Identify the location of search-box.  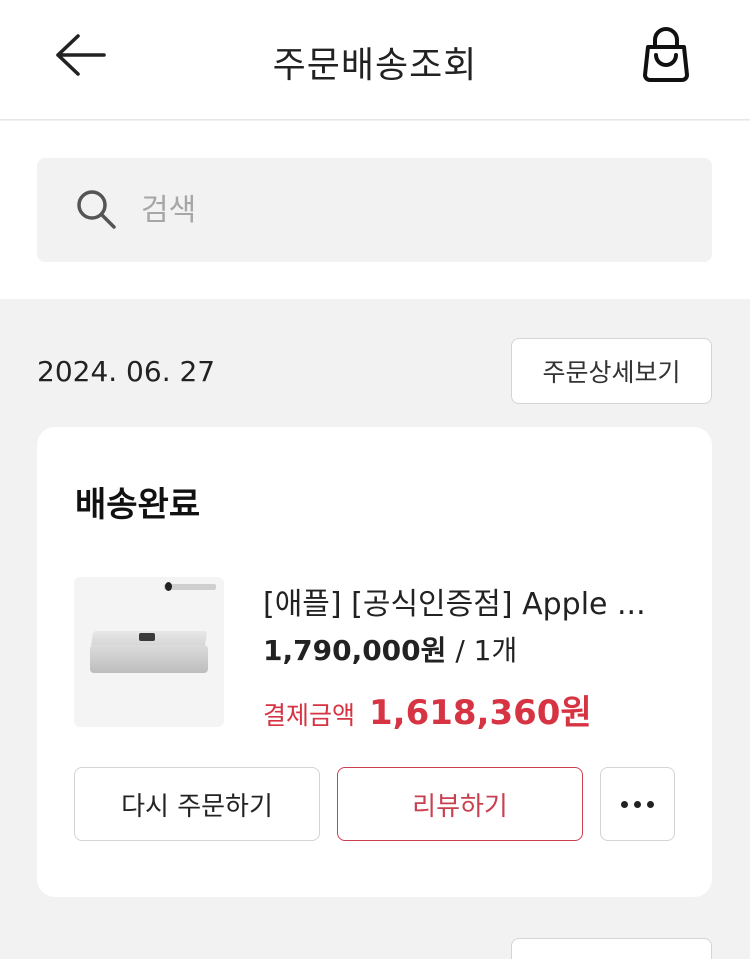
(374, 210).